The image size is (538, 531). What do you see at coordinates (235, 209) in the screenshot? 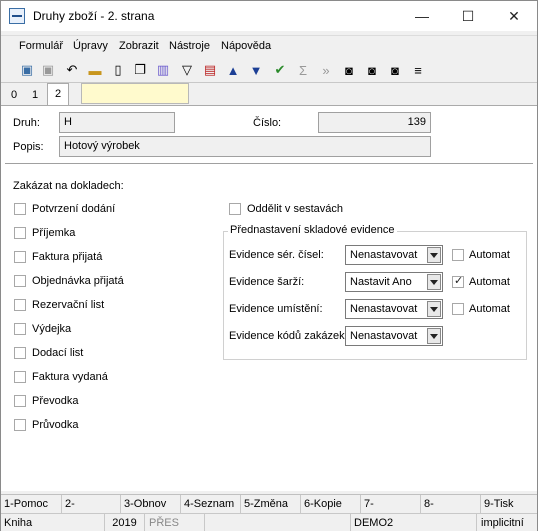
I see `checkbox-oddelit` at bounding box center [235, 209].